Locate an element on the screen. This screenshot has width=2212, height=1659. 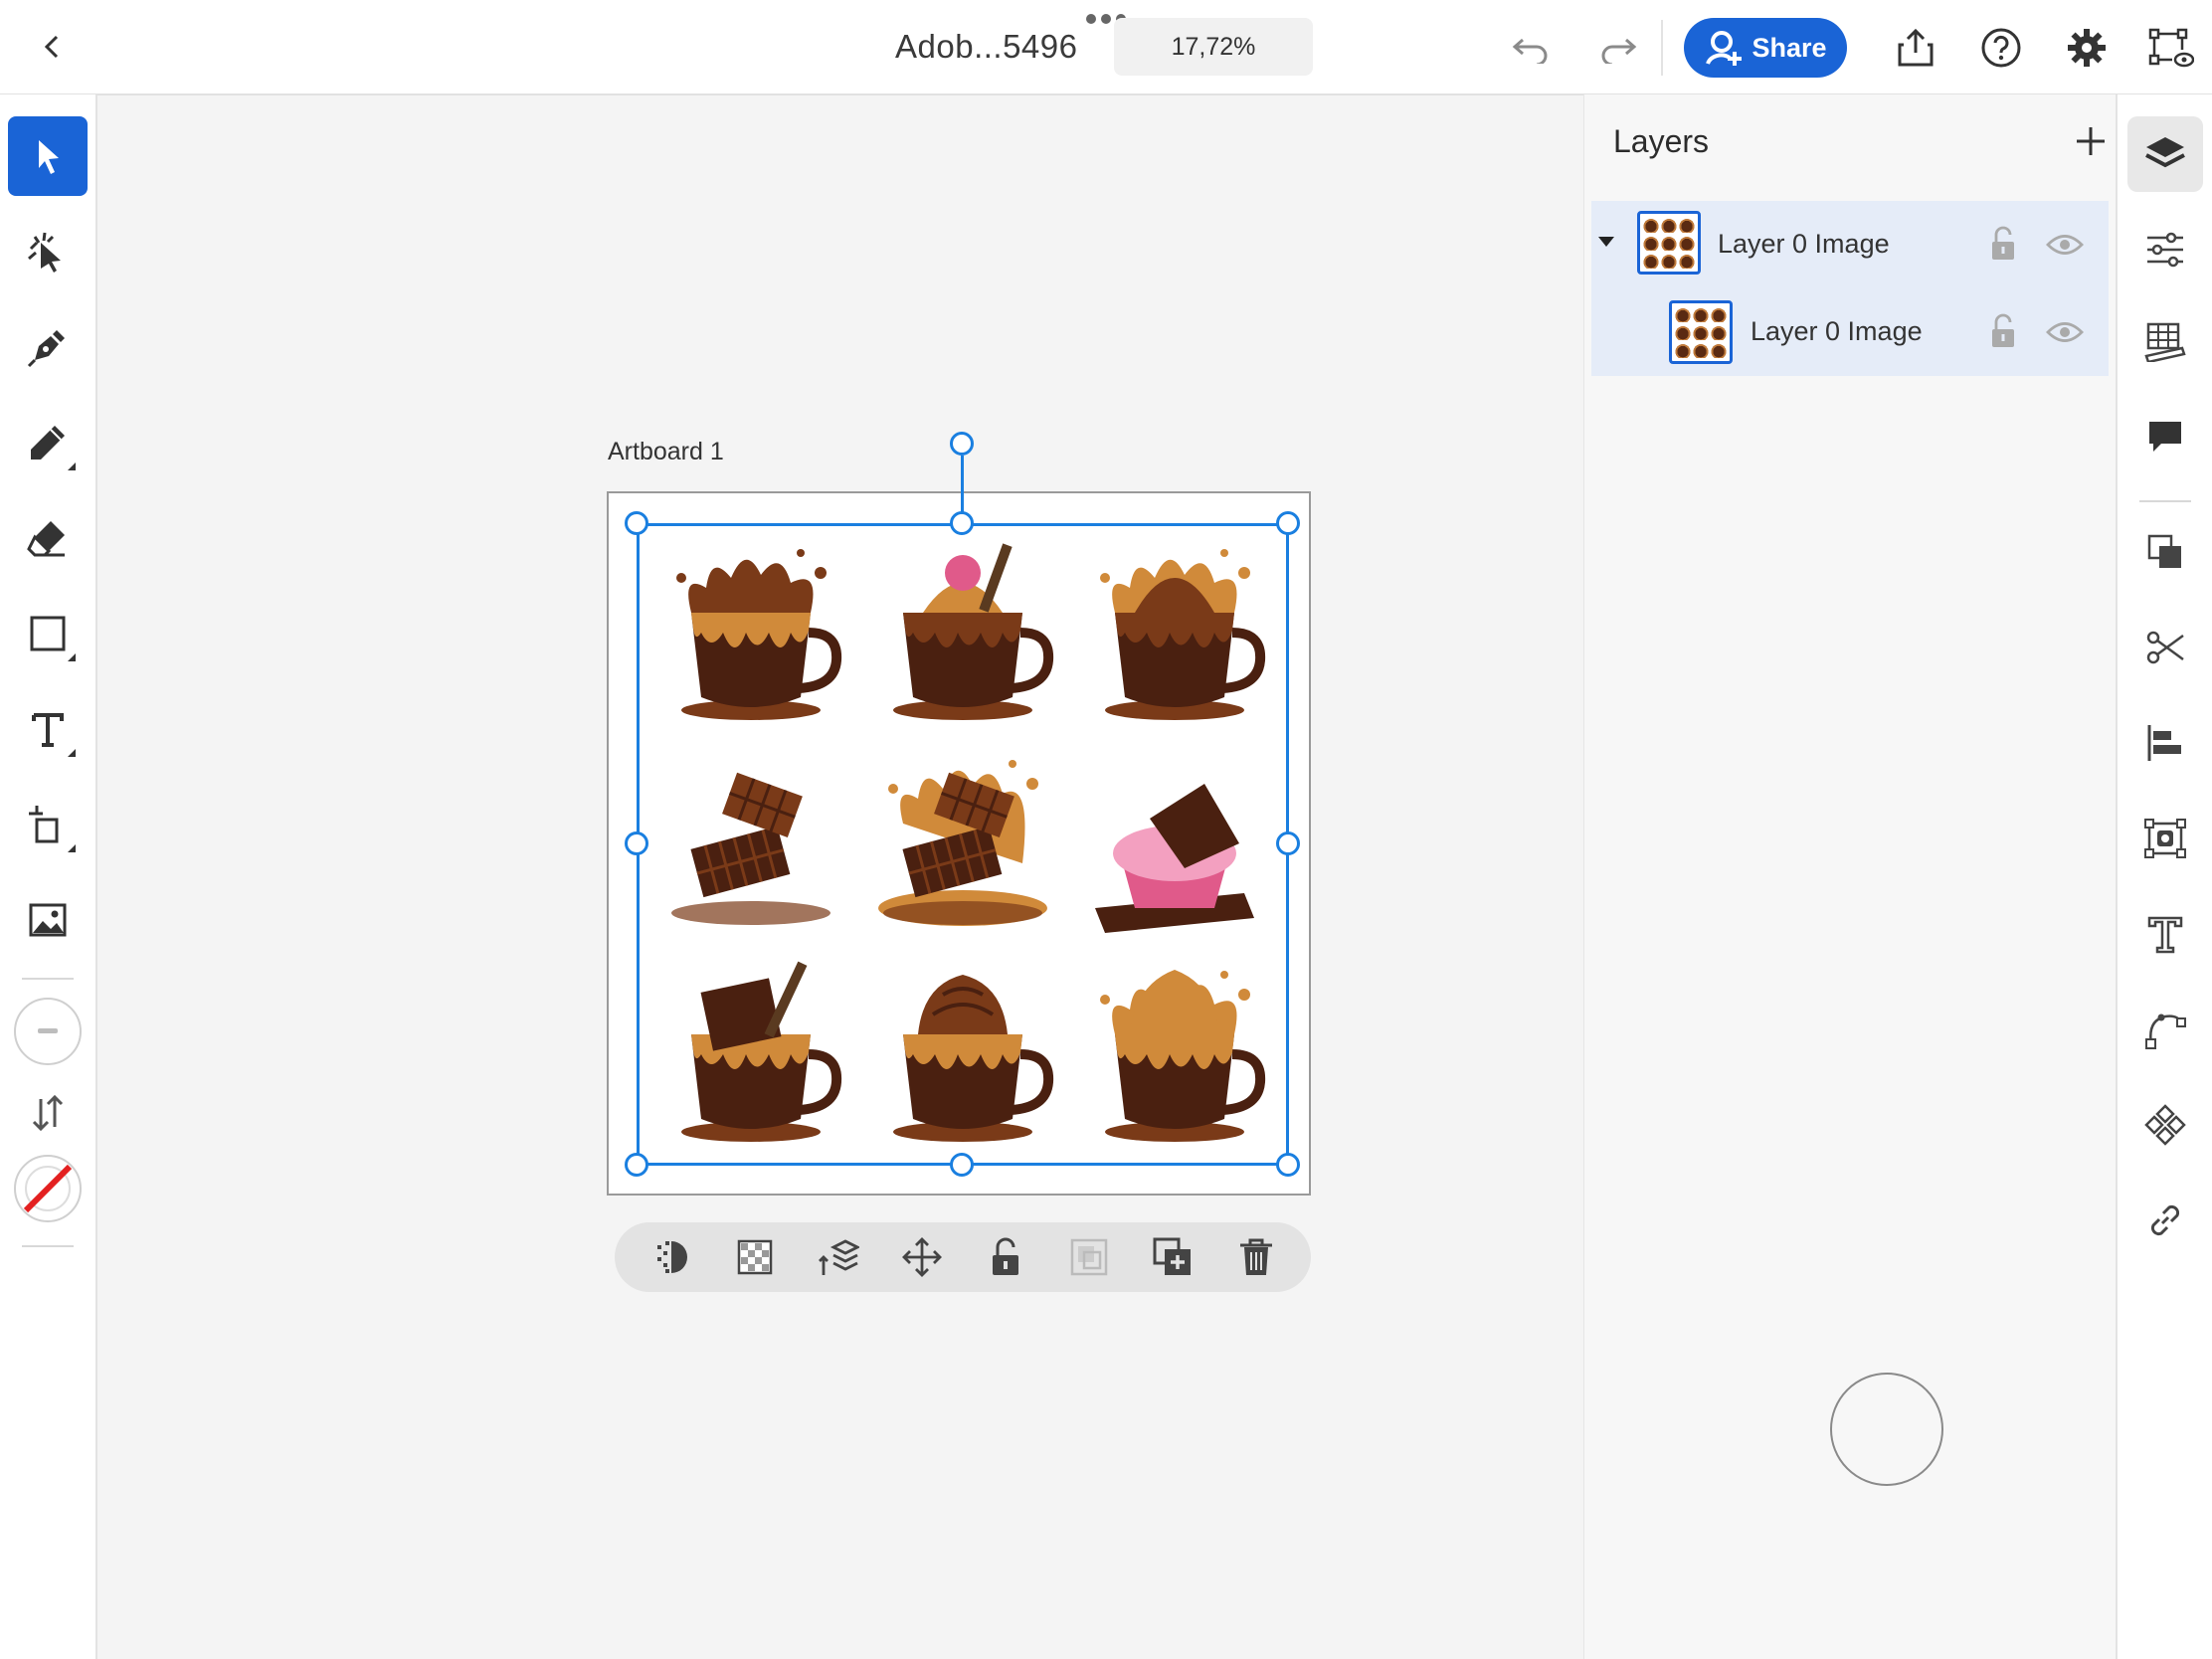
mask-icon is located at coordinates (672, 1257).